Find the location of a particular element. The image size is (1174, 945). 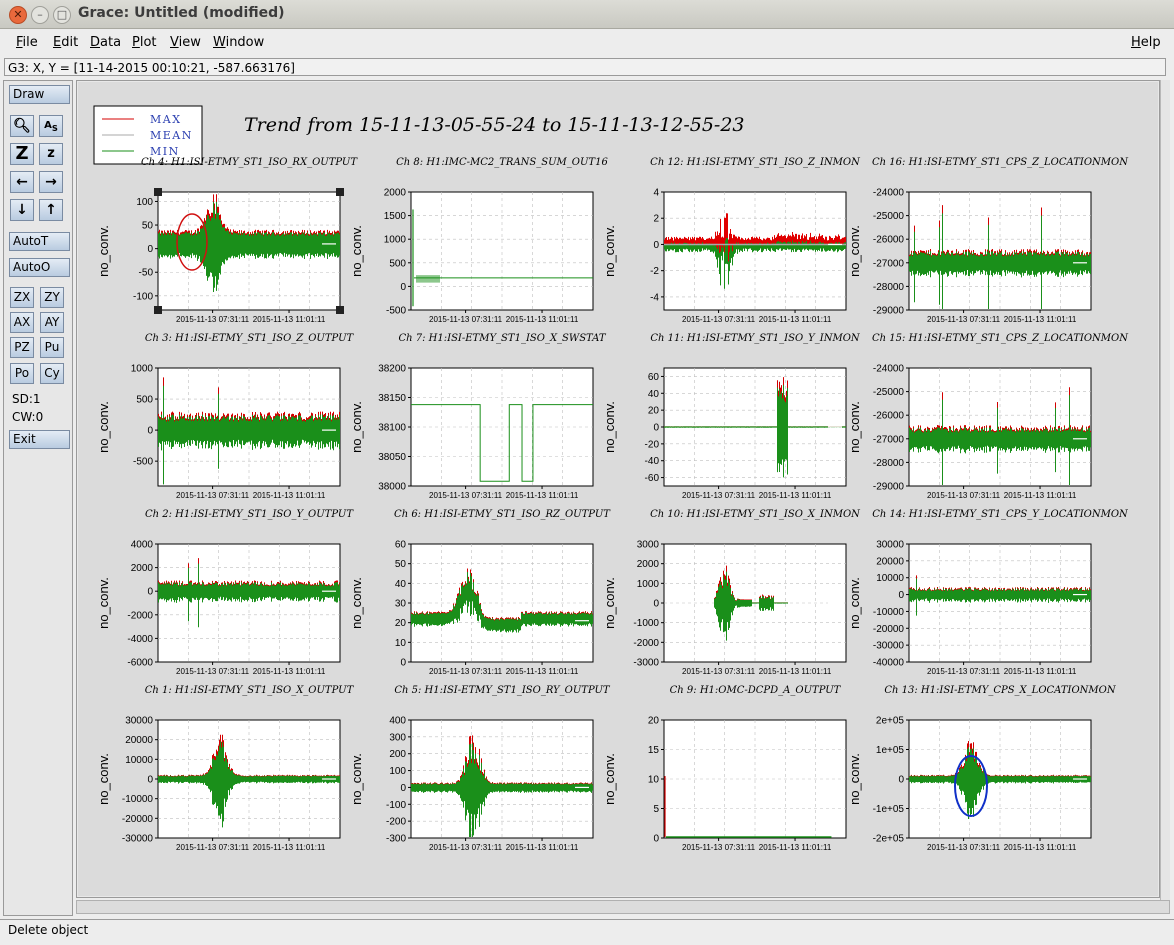

y-tick-label: 38150 is located at coordinates (392, 398).